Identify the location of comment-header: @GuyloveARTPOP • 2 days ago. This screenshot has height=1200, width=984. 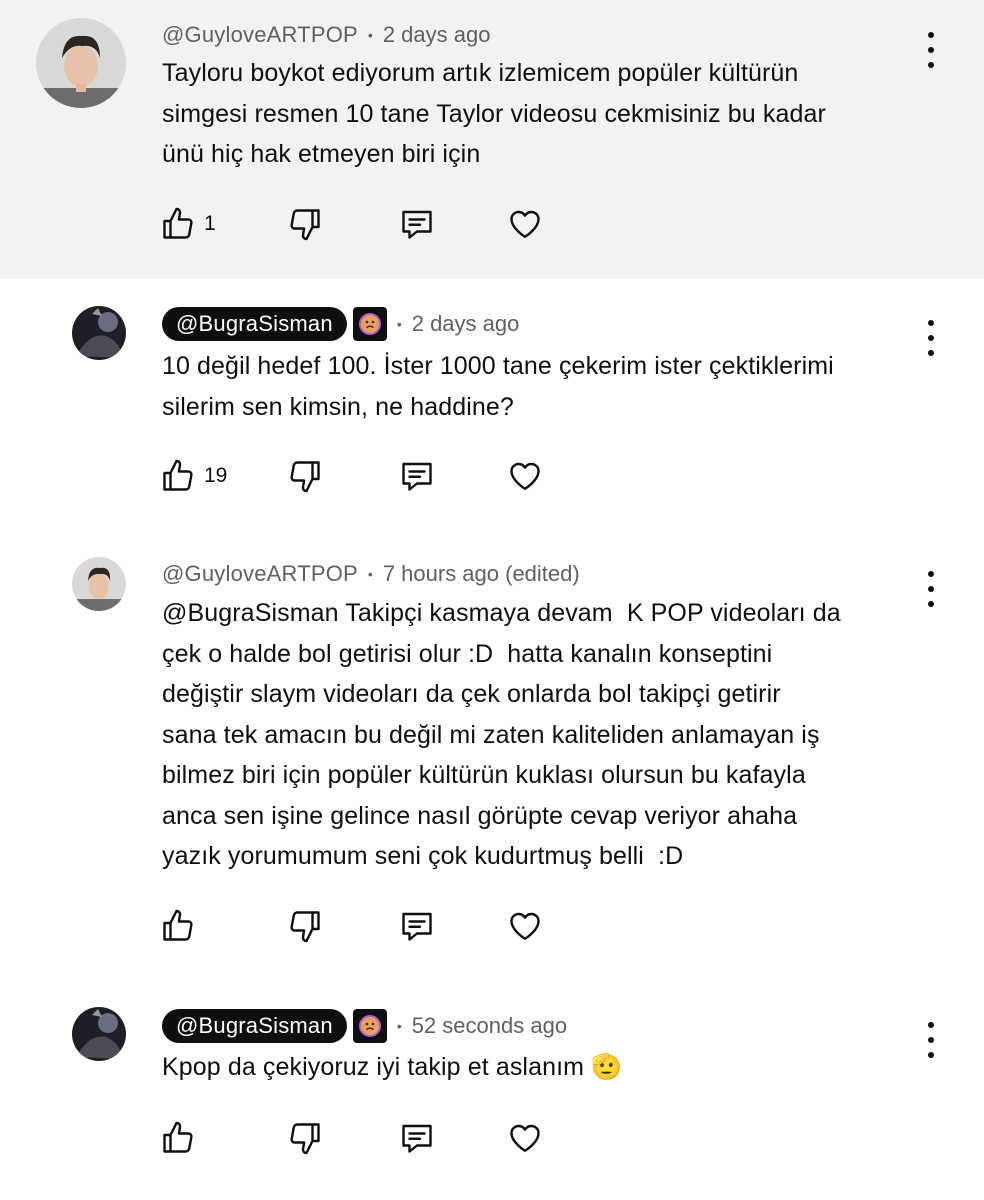
(326, 35).